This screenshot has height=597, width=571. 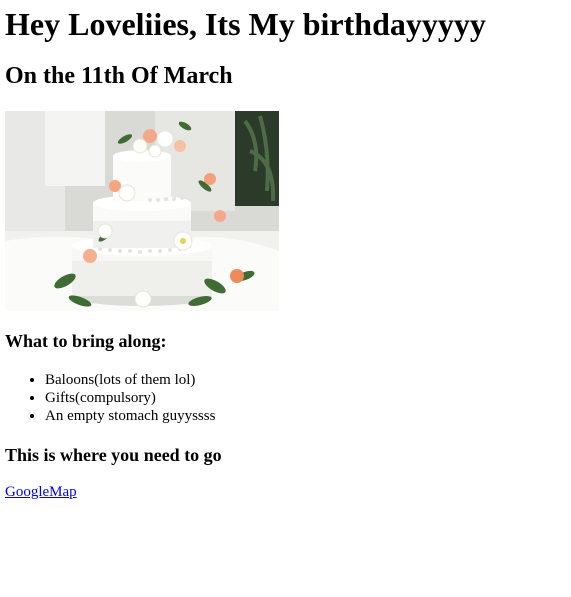 What do you see at coordinates (130, 416) in the screenshot?
I see `list-item: An empty stomach guyyssss` at bounding box center [130, 416].